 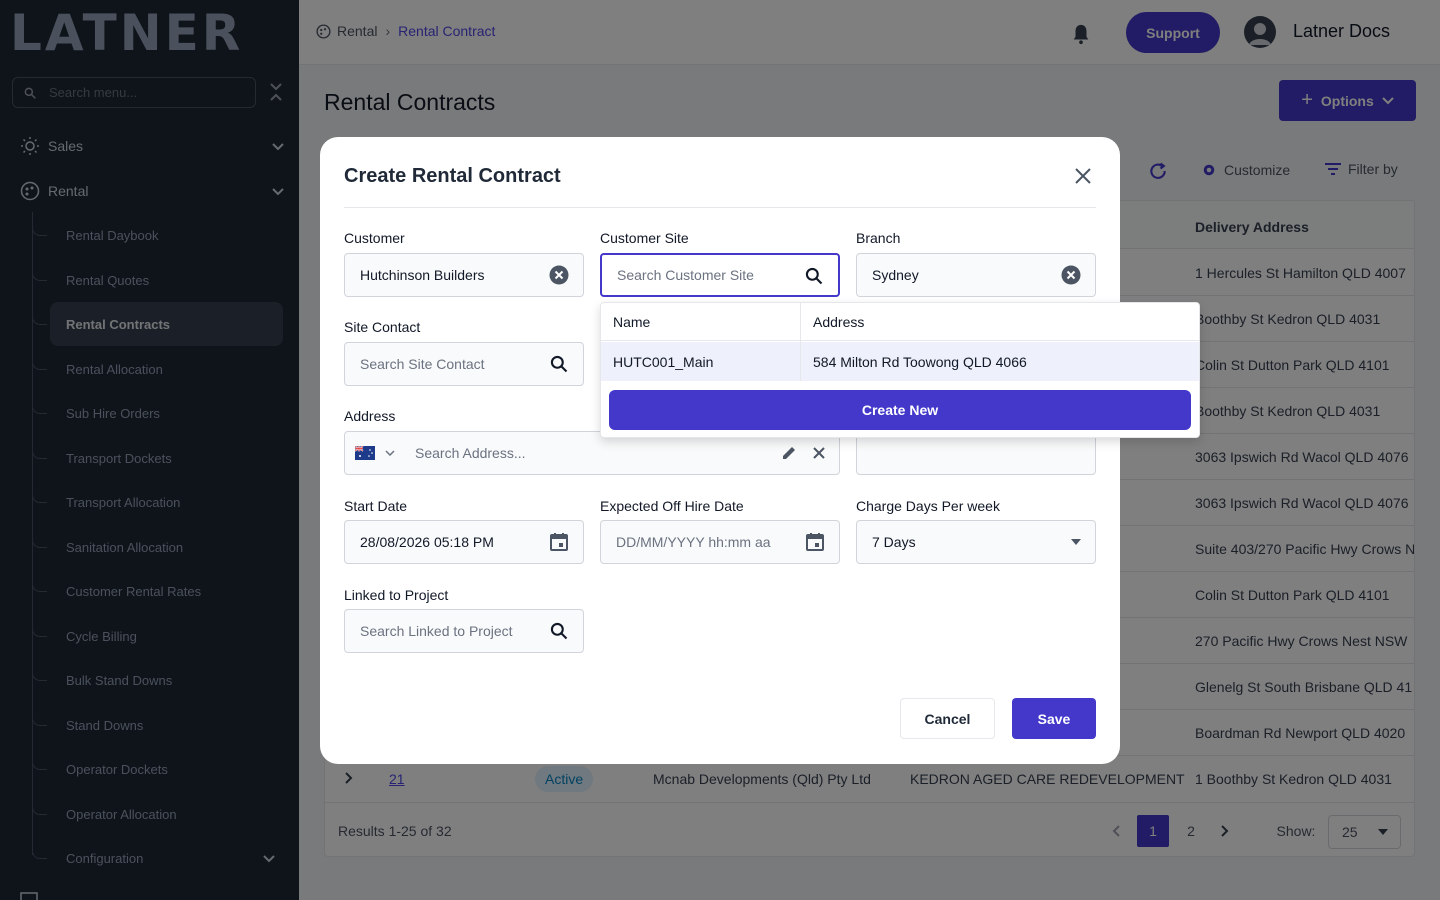 I want to click on address-column-header: Address, so click(x=839, y=322).